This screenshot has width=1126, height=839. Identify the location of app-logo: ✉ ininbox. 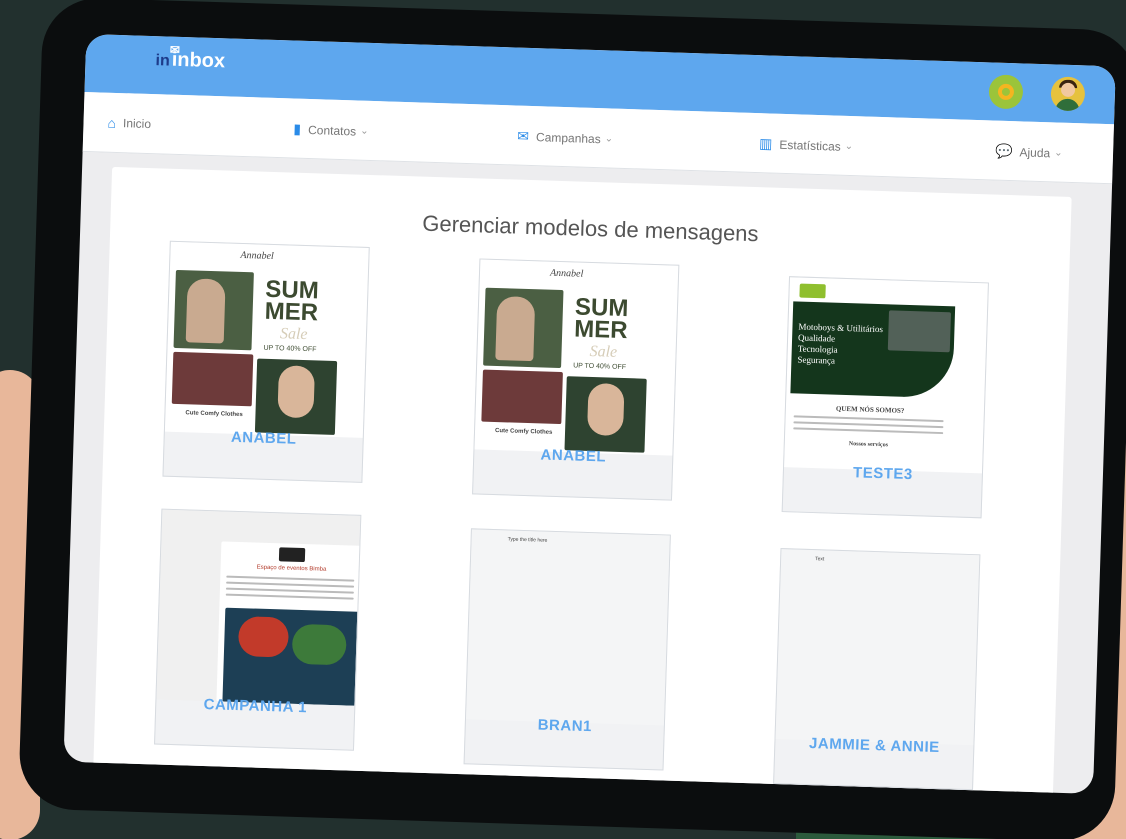
(190, 58).